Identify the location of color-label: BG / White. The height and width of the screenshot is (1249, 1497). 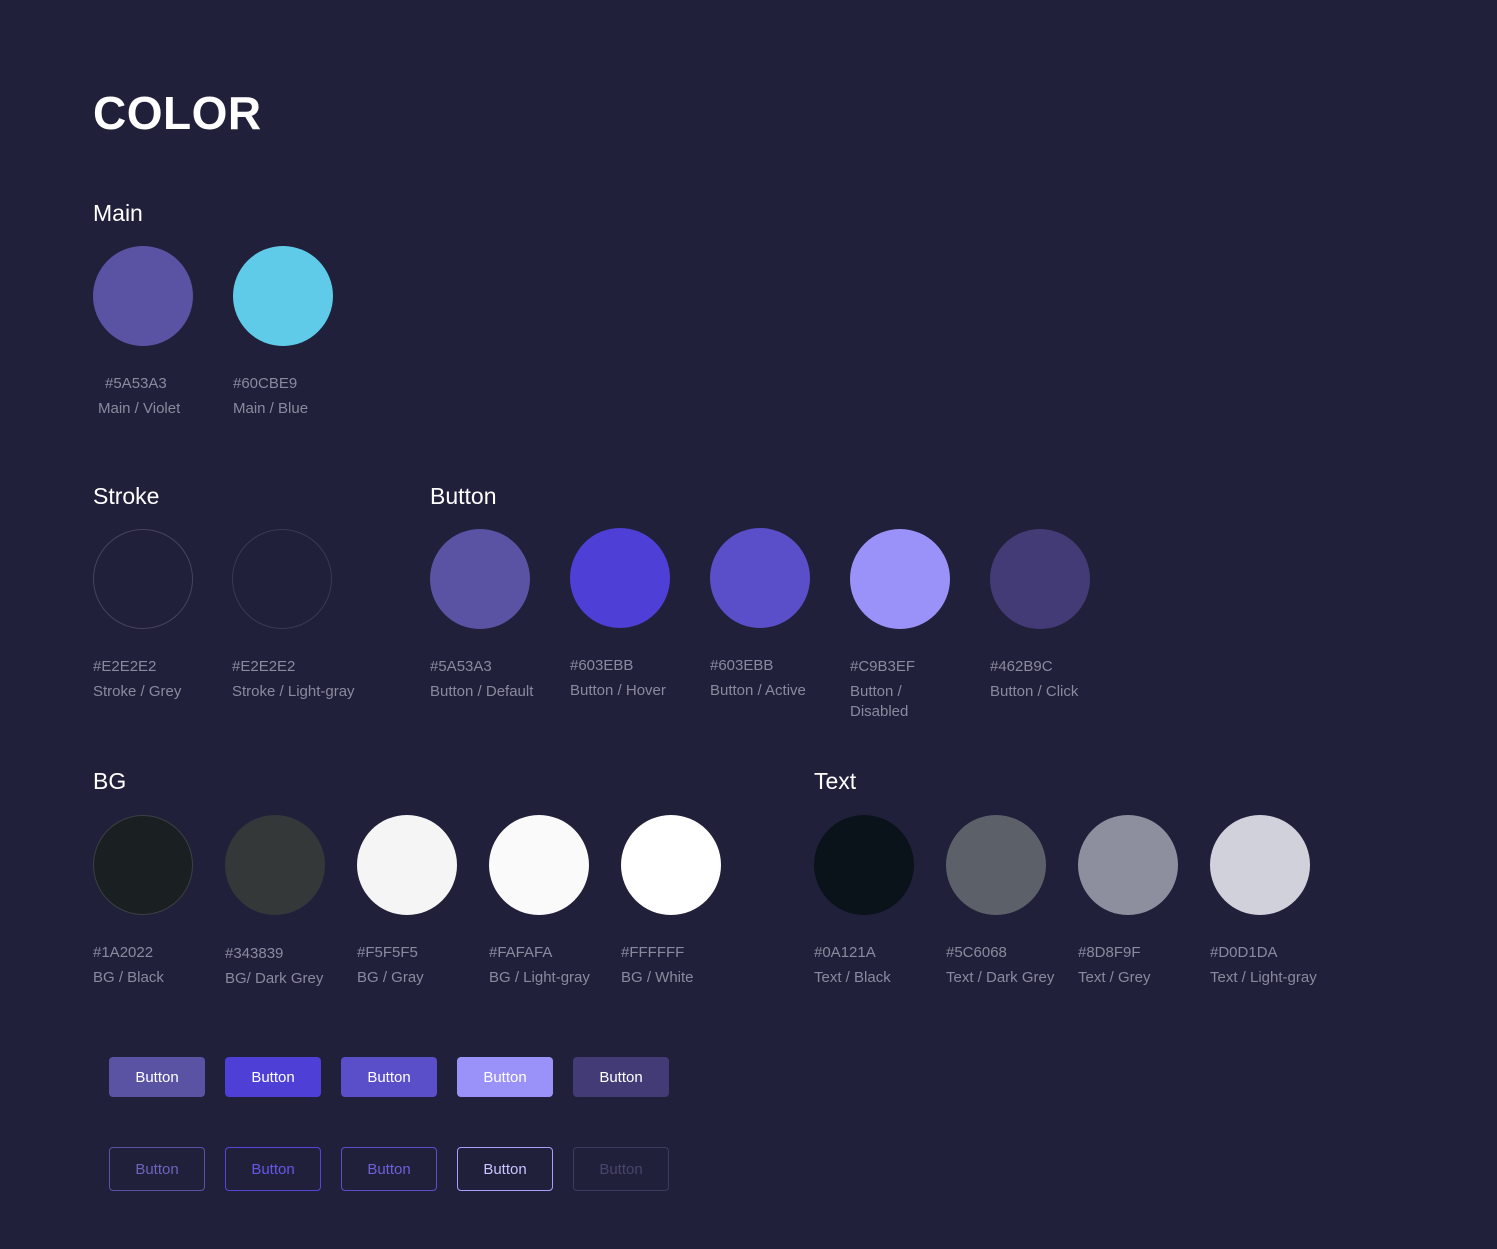
(657, 977).